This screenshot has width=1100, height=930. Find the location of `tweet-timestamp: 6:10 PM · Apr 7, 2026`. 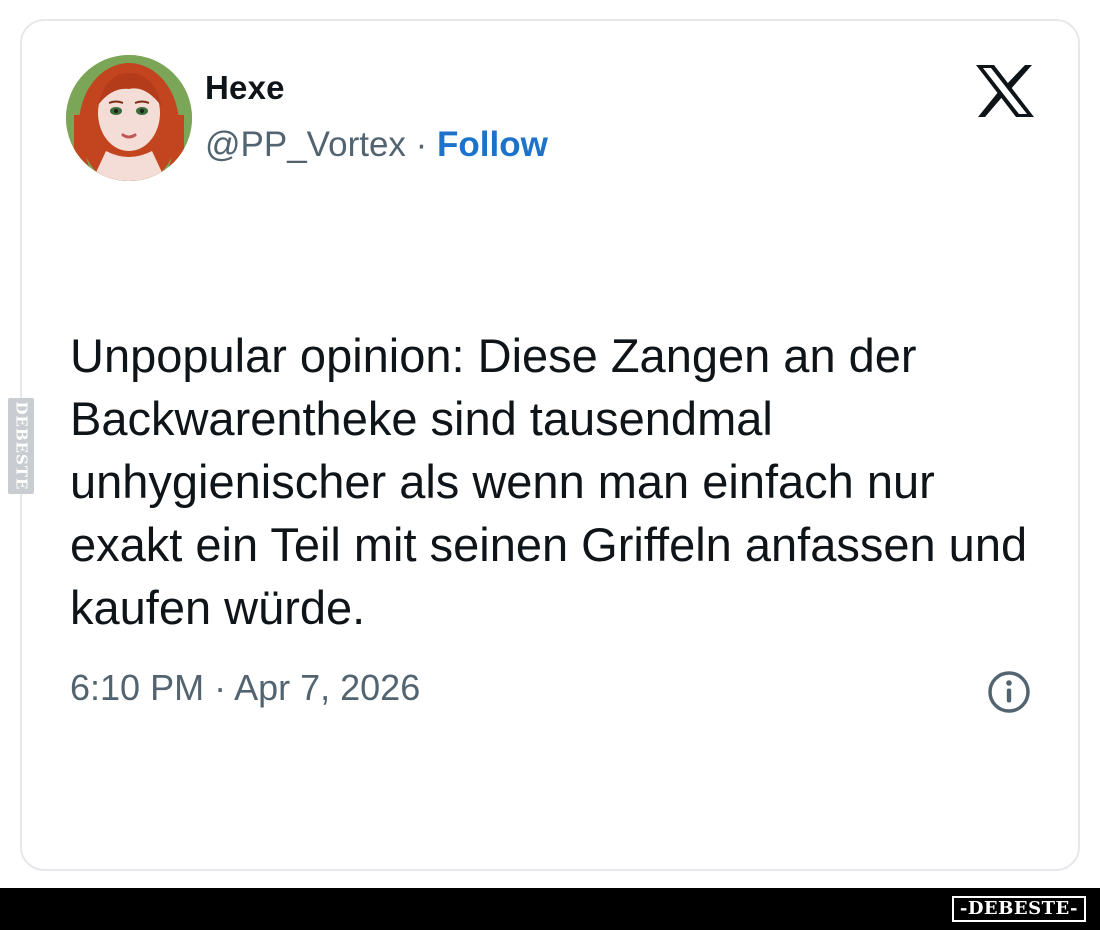

tweet-timestamp: 6:10 PM · Apr 7, 2026 is located at coordinates (245, 688).